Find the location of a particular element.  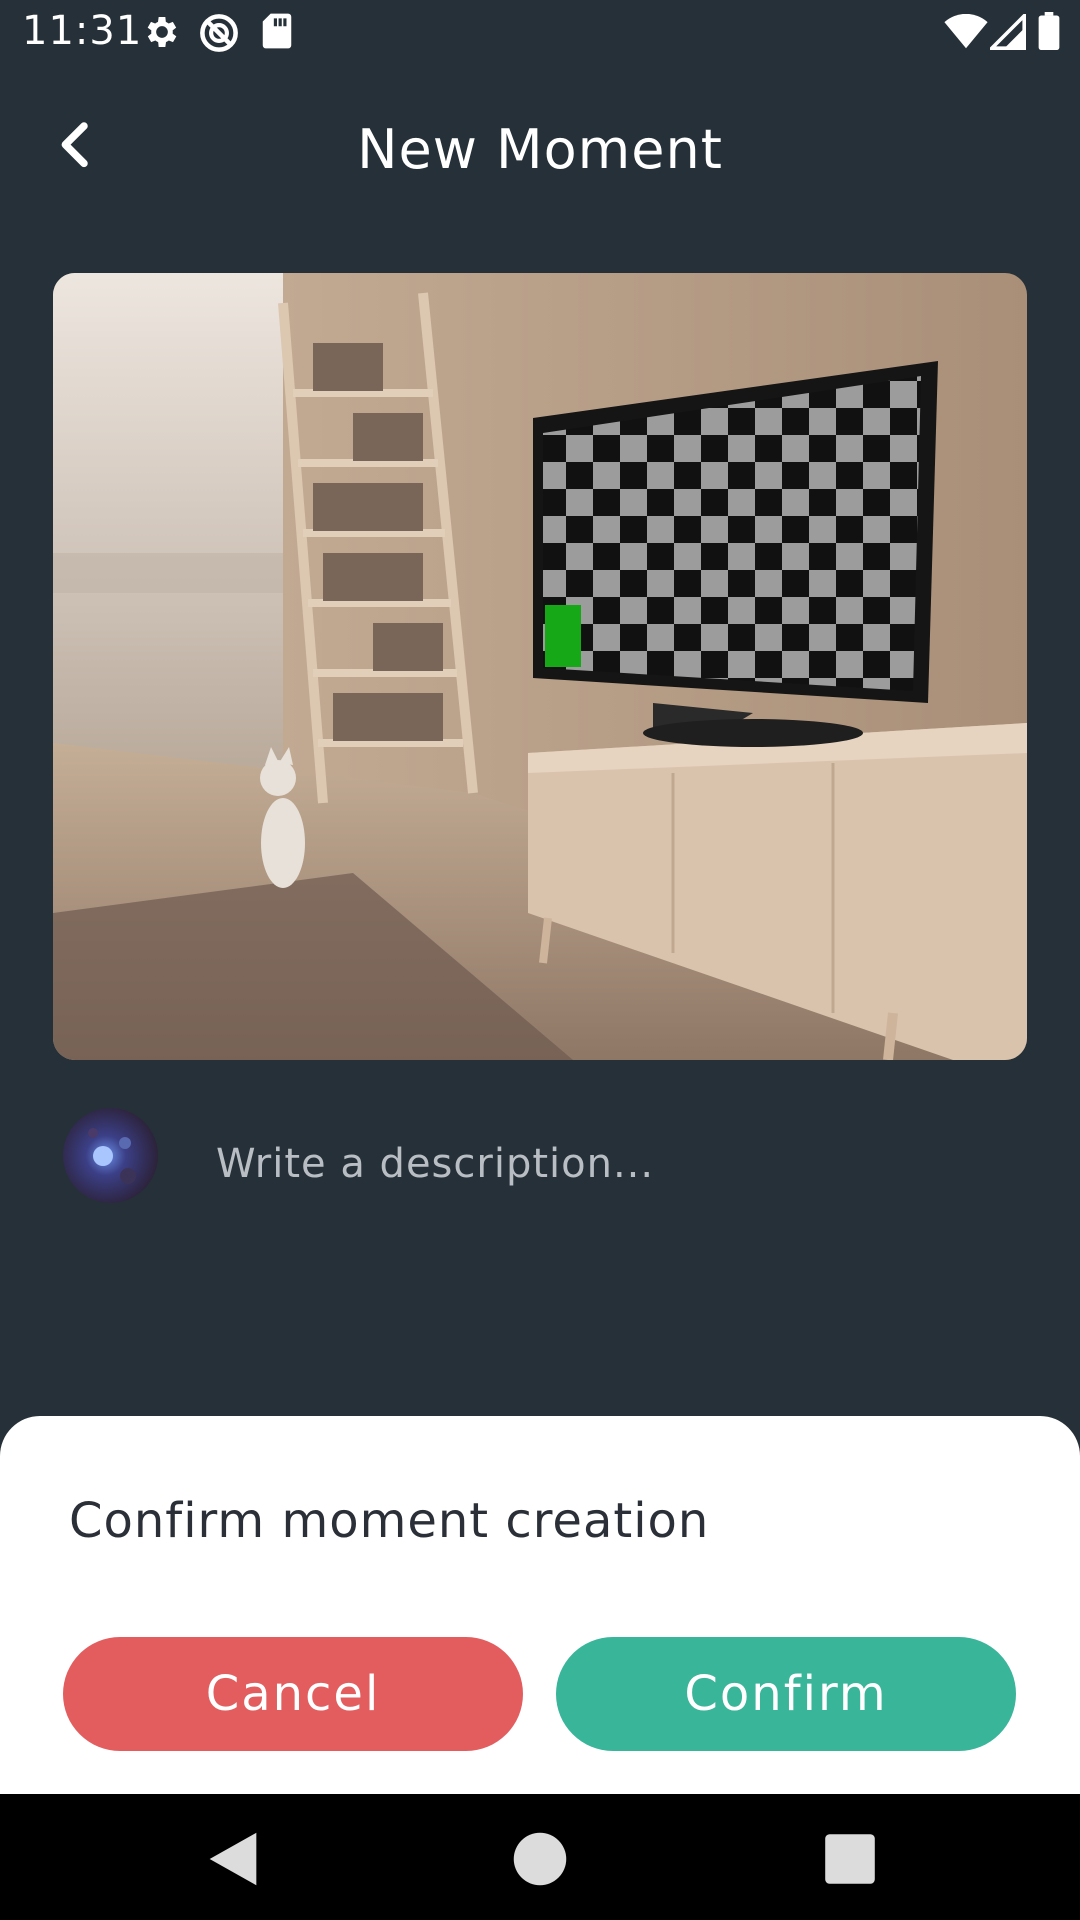

dialog-title: Confirm moment creation is located at coordinates (389, 1521).